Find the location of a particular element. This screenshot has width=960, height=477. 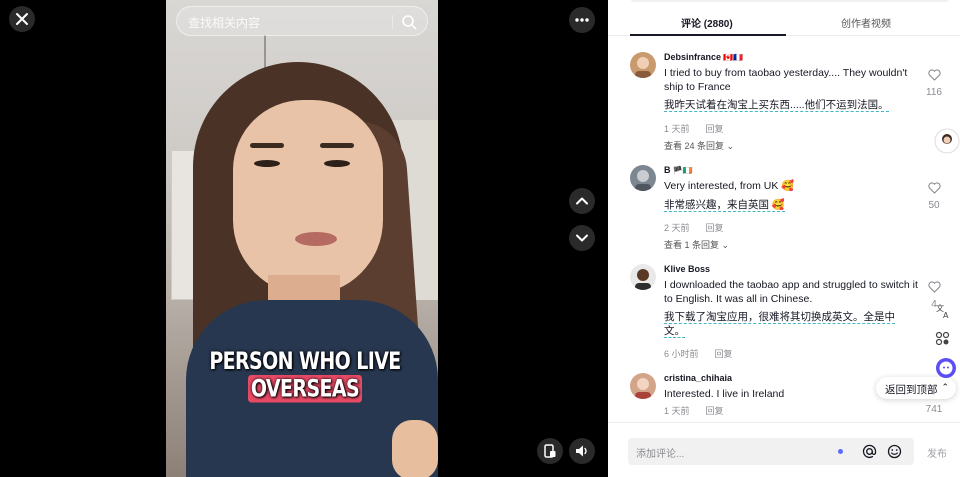

more-options-button is located at coordinates (582, 20).